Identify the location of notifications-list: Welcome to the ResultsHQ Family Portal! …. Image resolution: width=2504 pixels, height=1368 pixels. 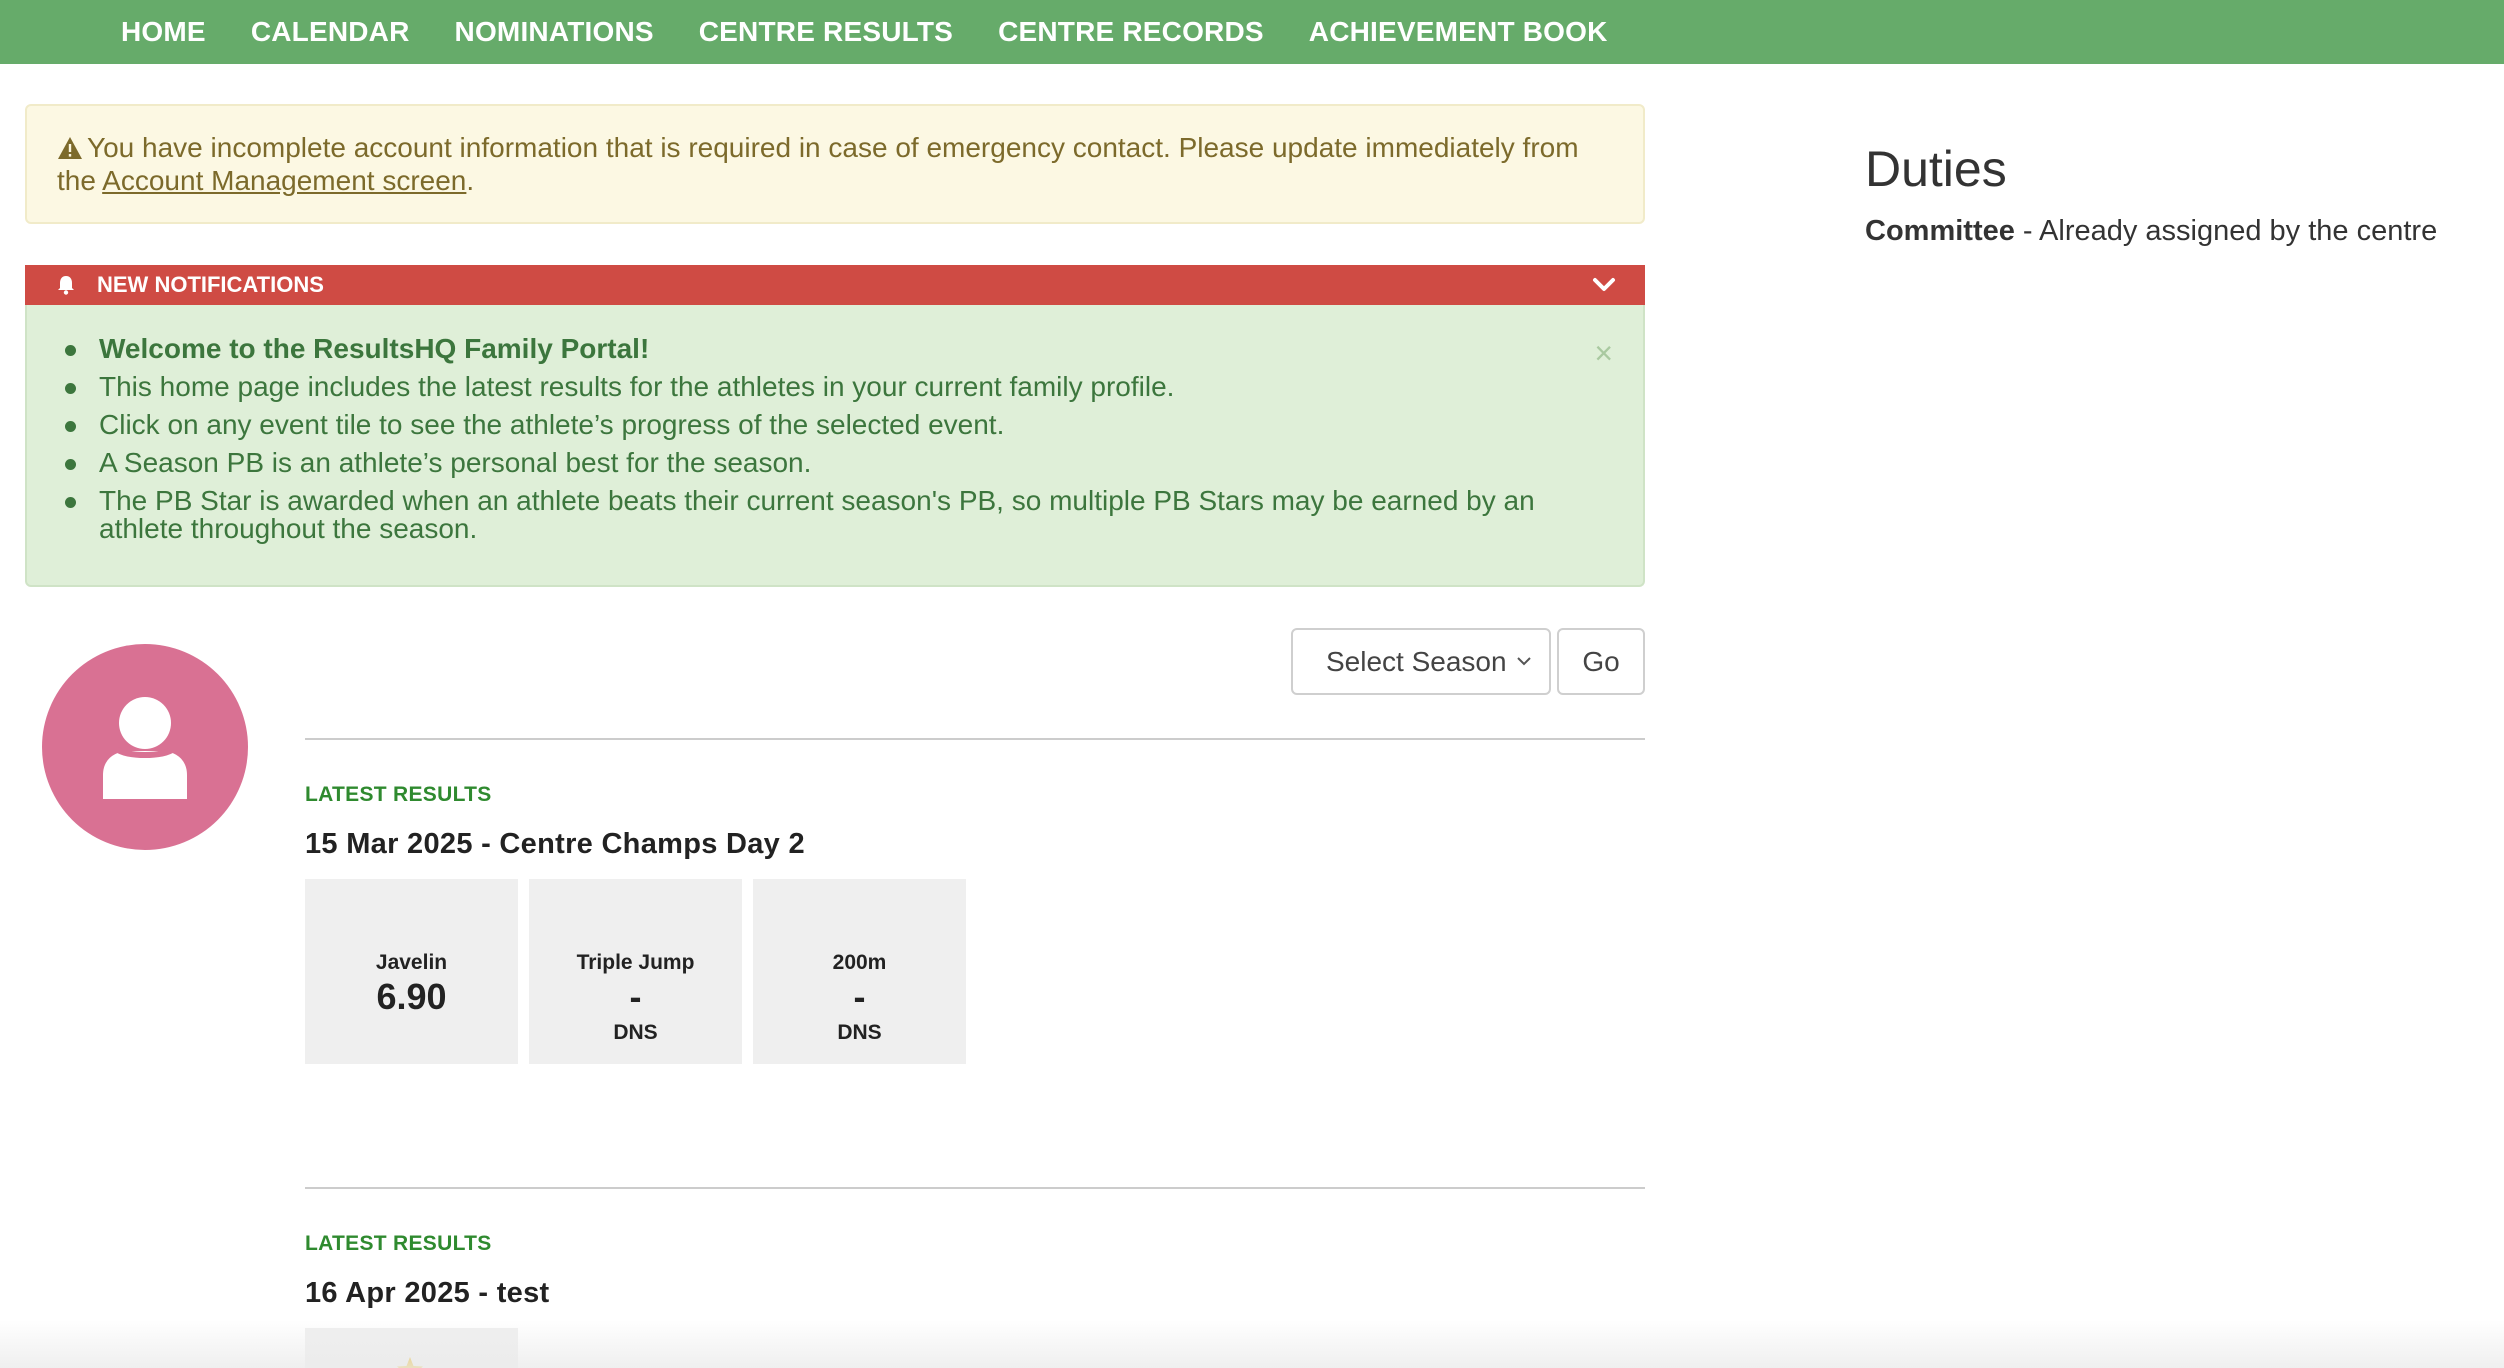
(831, 439).